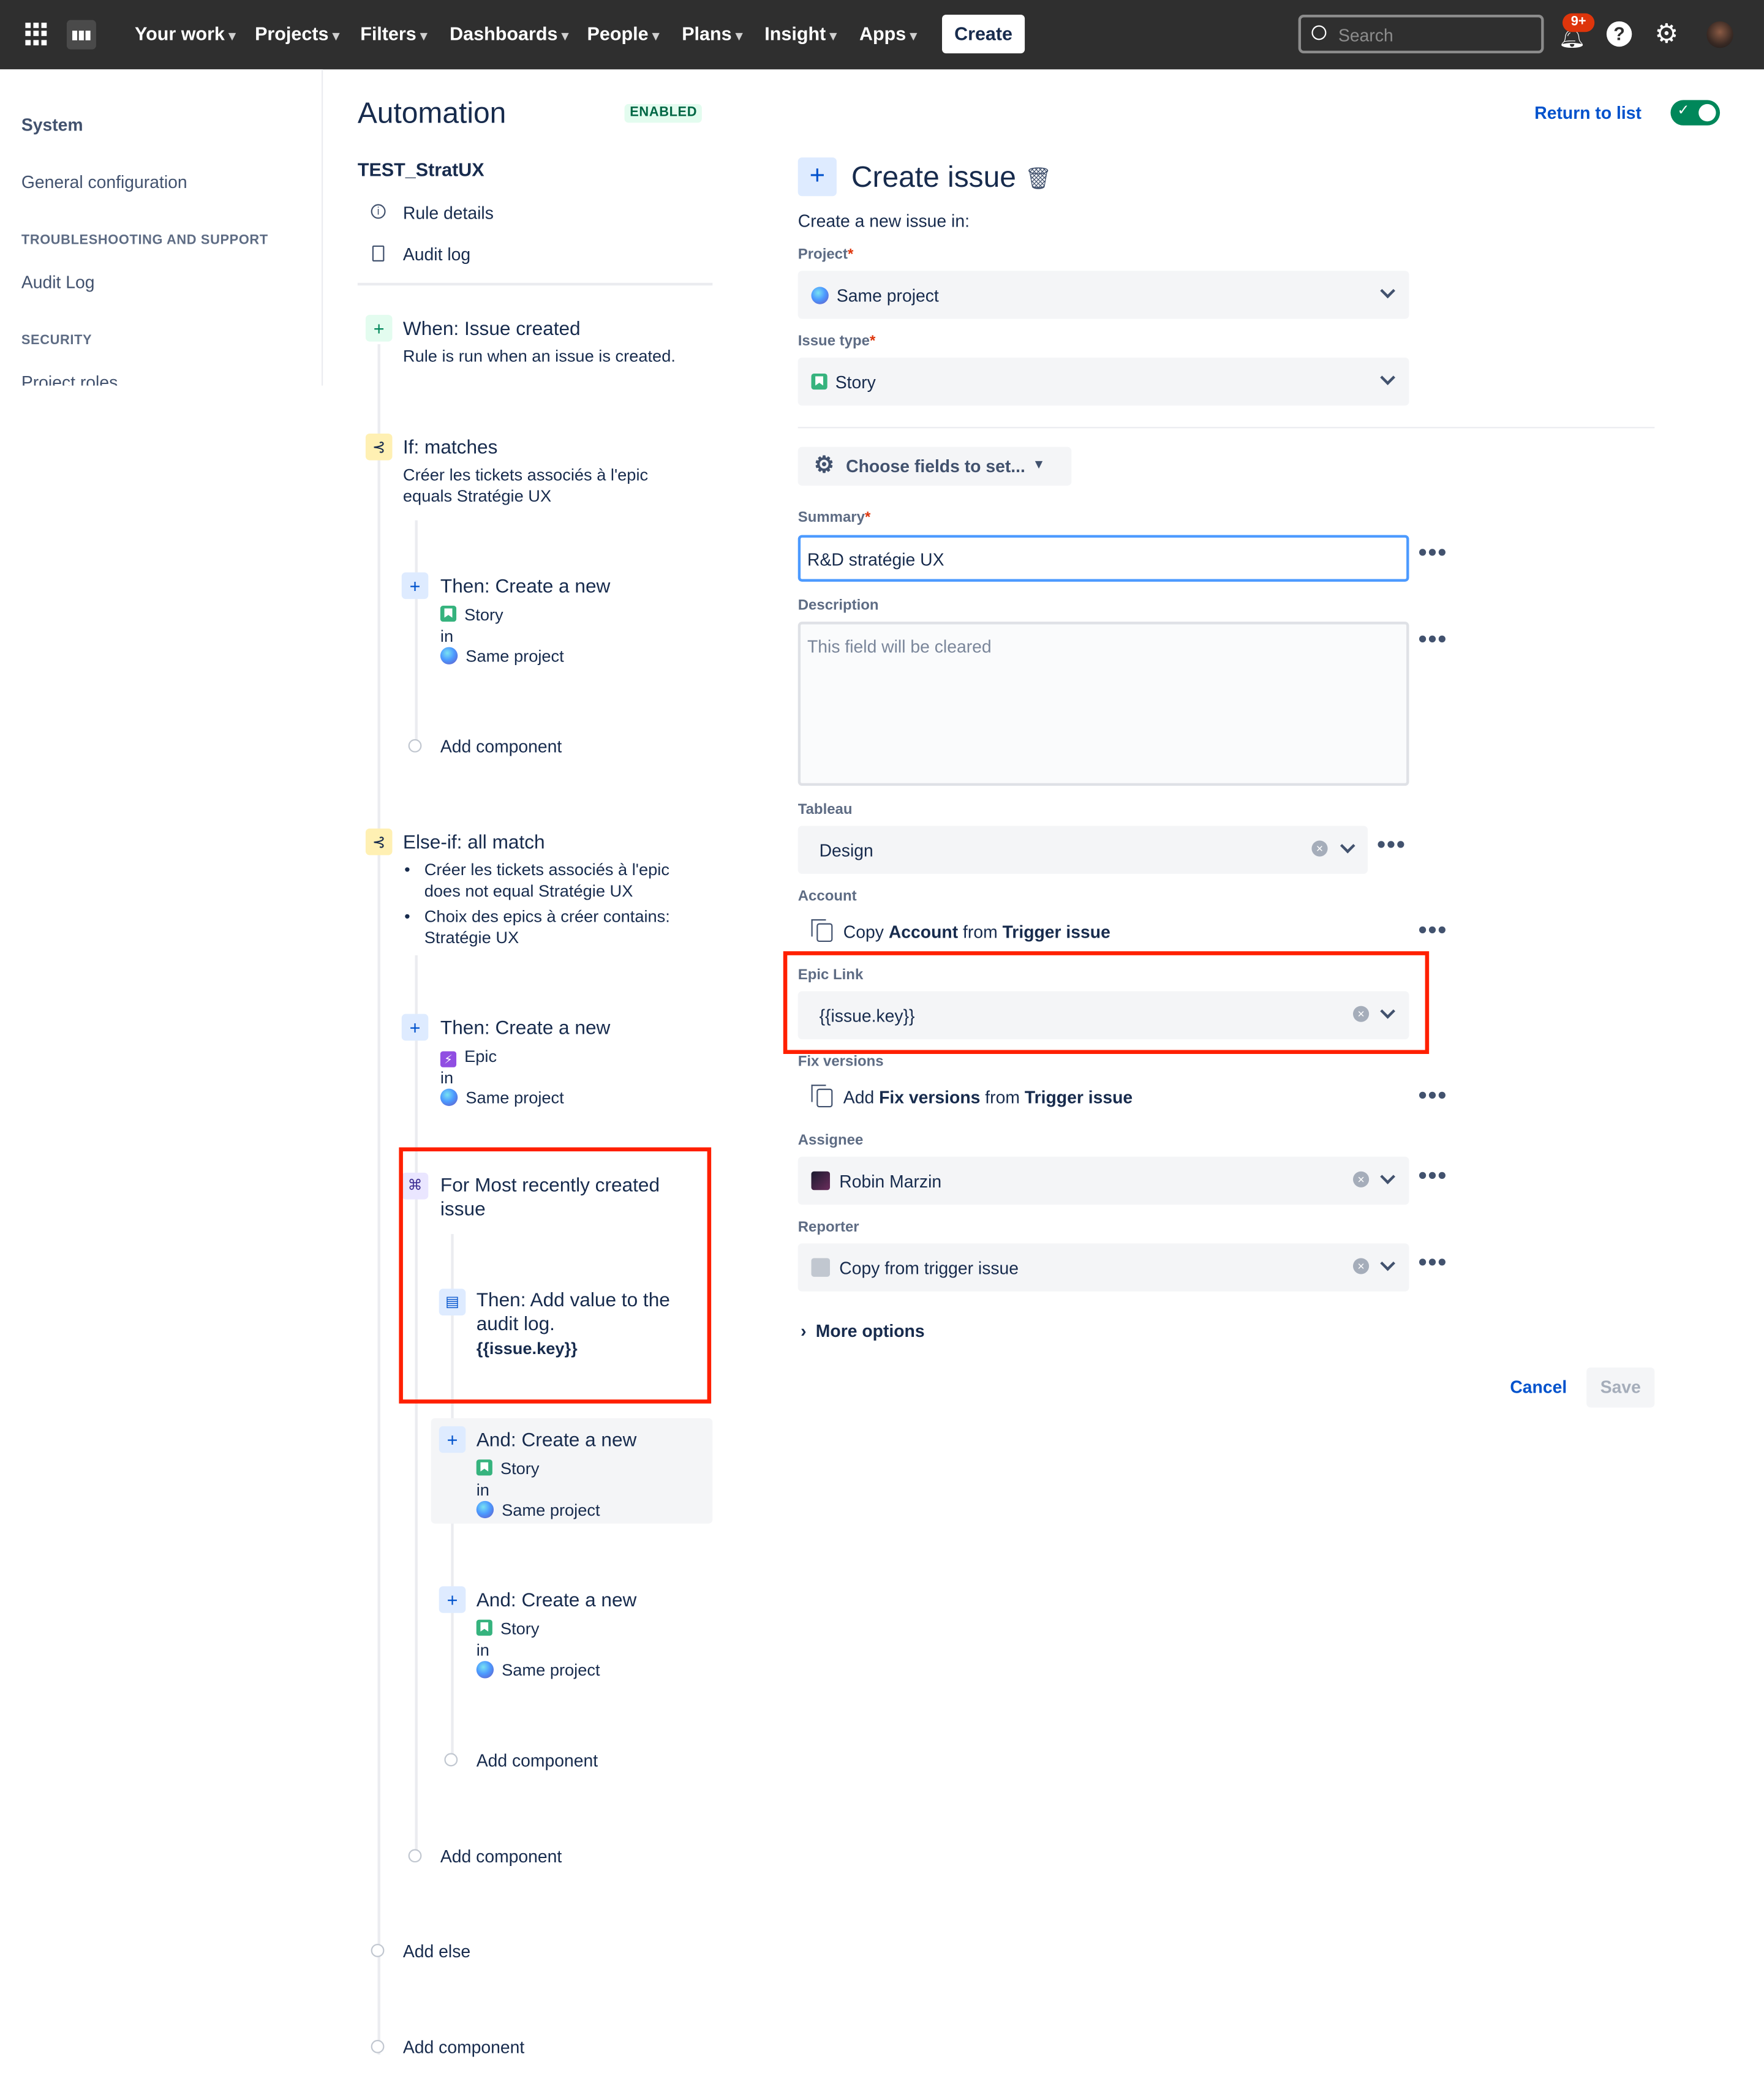 The height and width of the screenshot is (2092, 1764). I want to click on add-component-link-main: Add component, so click(464, 2047).